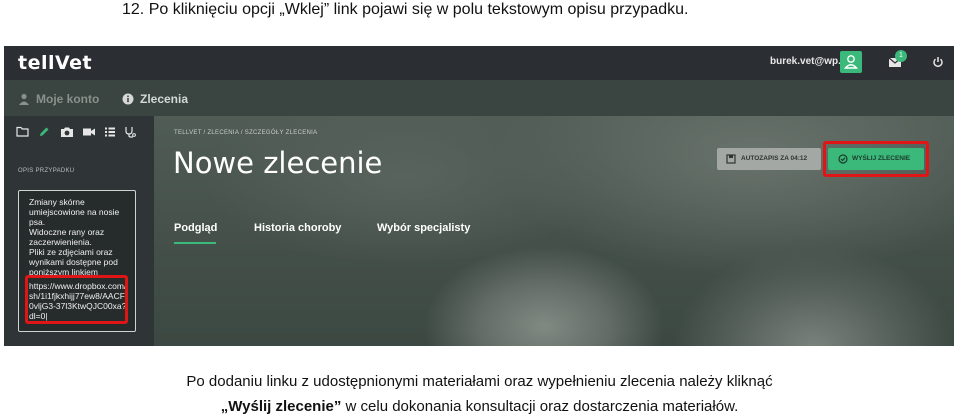 The image size is (959, 418). Describe the element at coordinates (769, 159) in the screenshot. I see `autosave-button: AUTOZAPIS ZA 04:12` at that location.